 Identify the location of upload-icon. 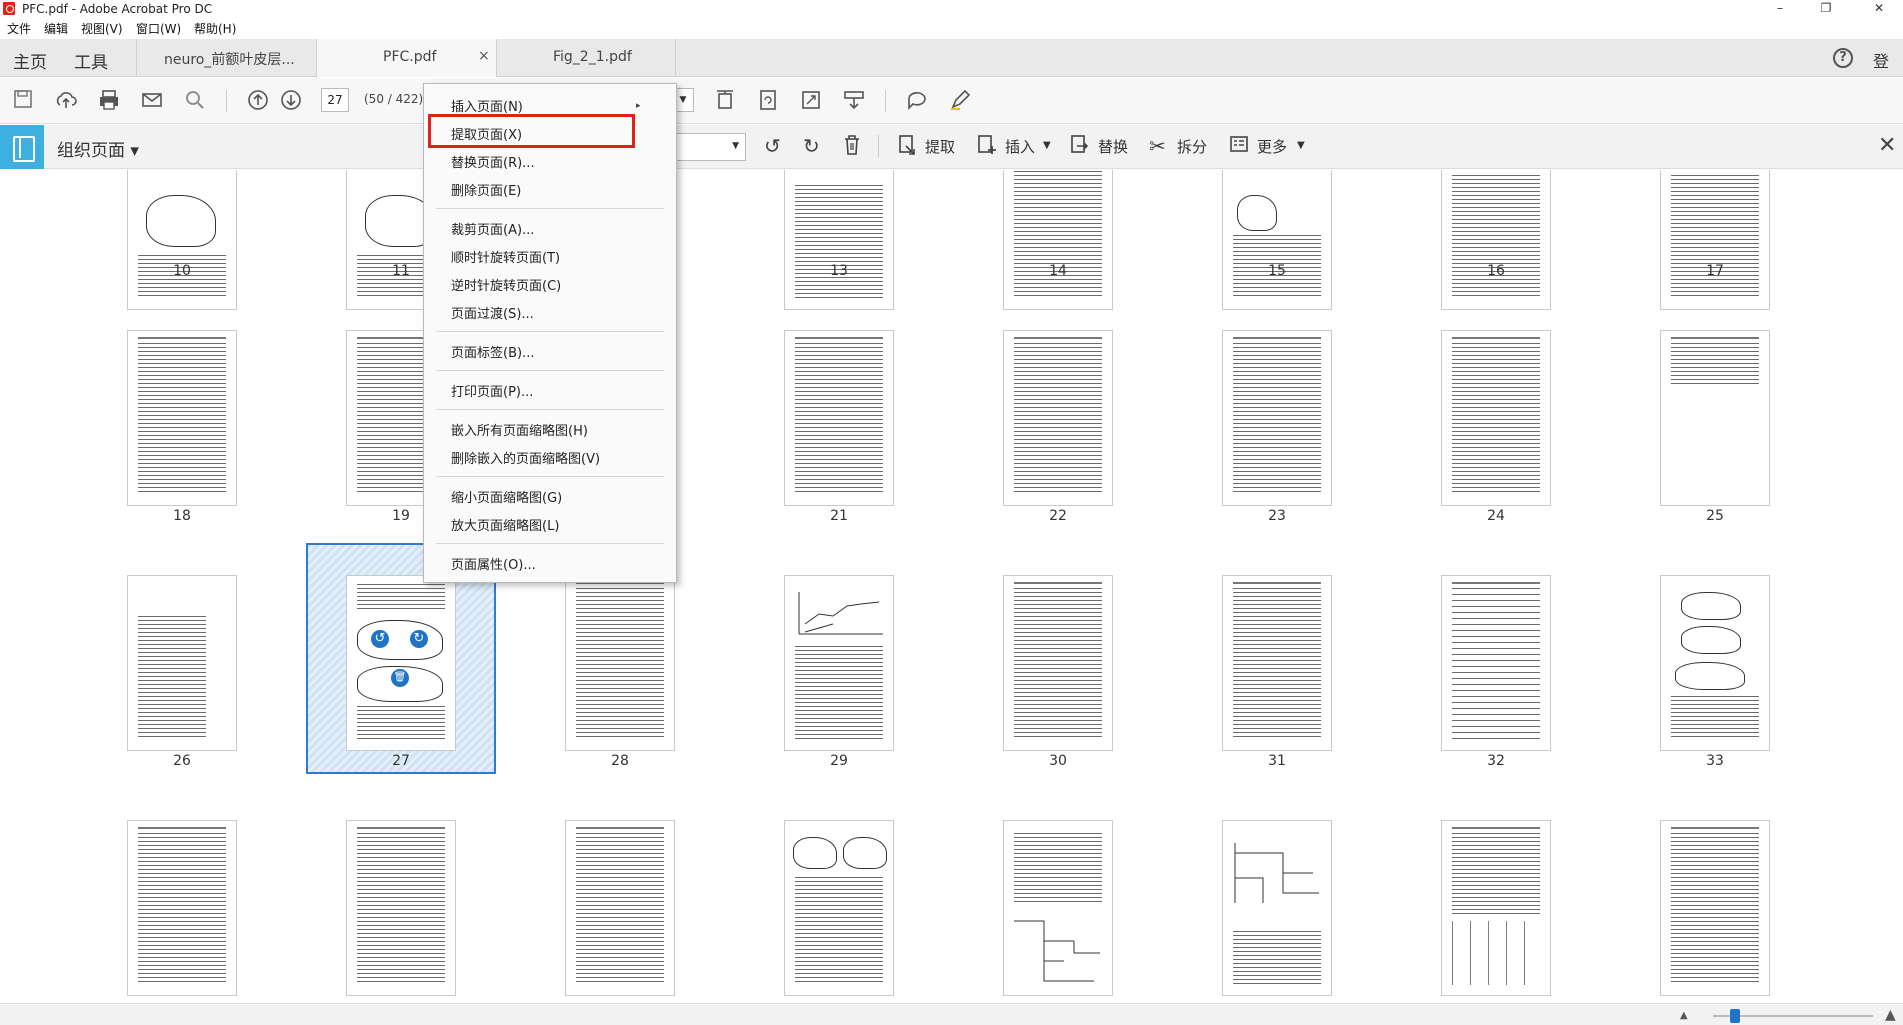
(66, 100).